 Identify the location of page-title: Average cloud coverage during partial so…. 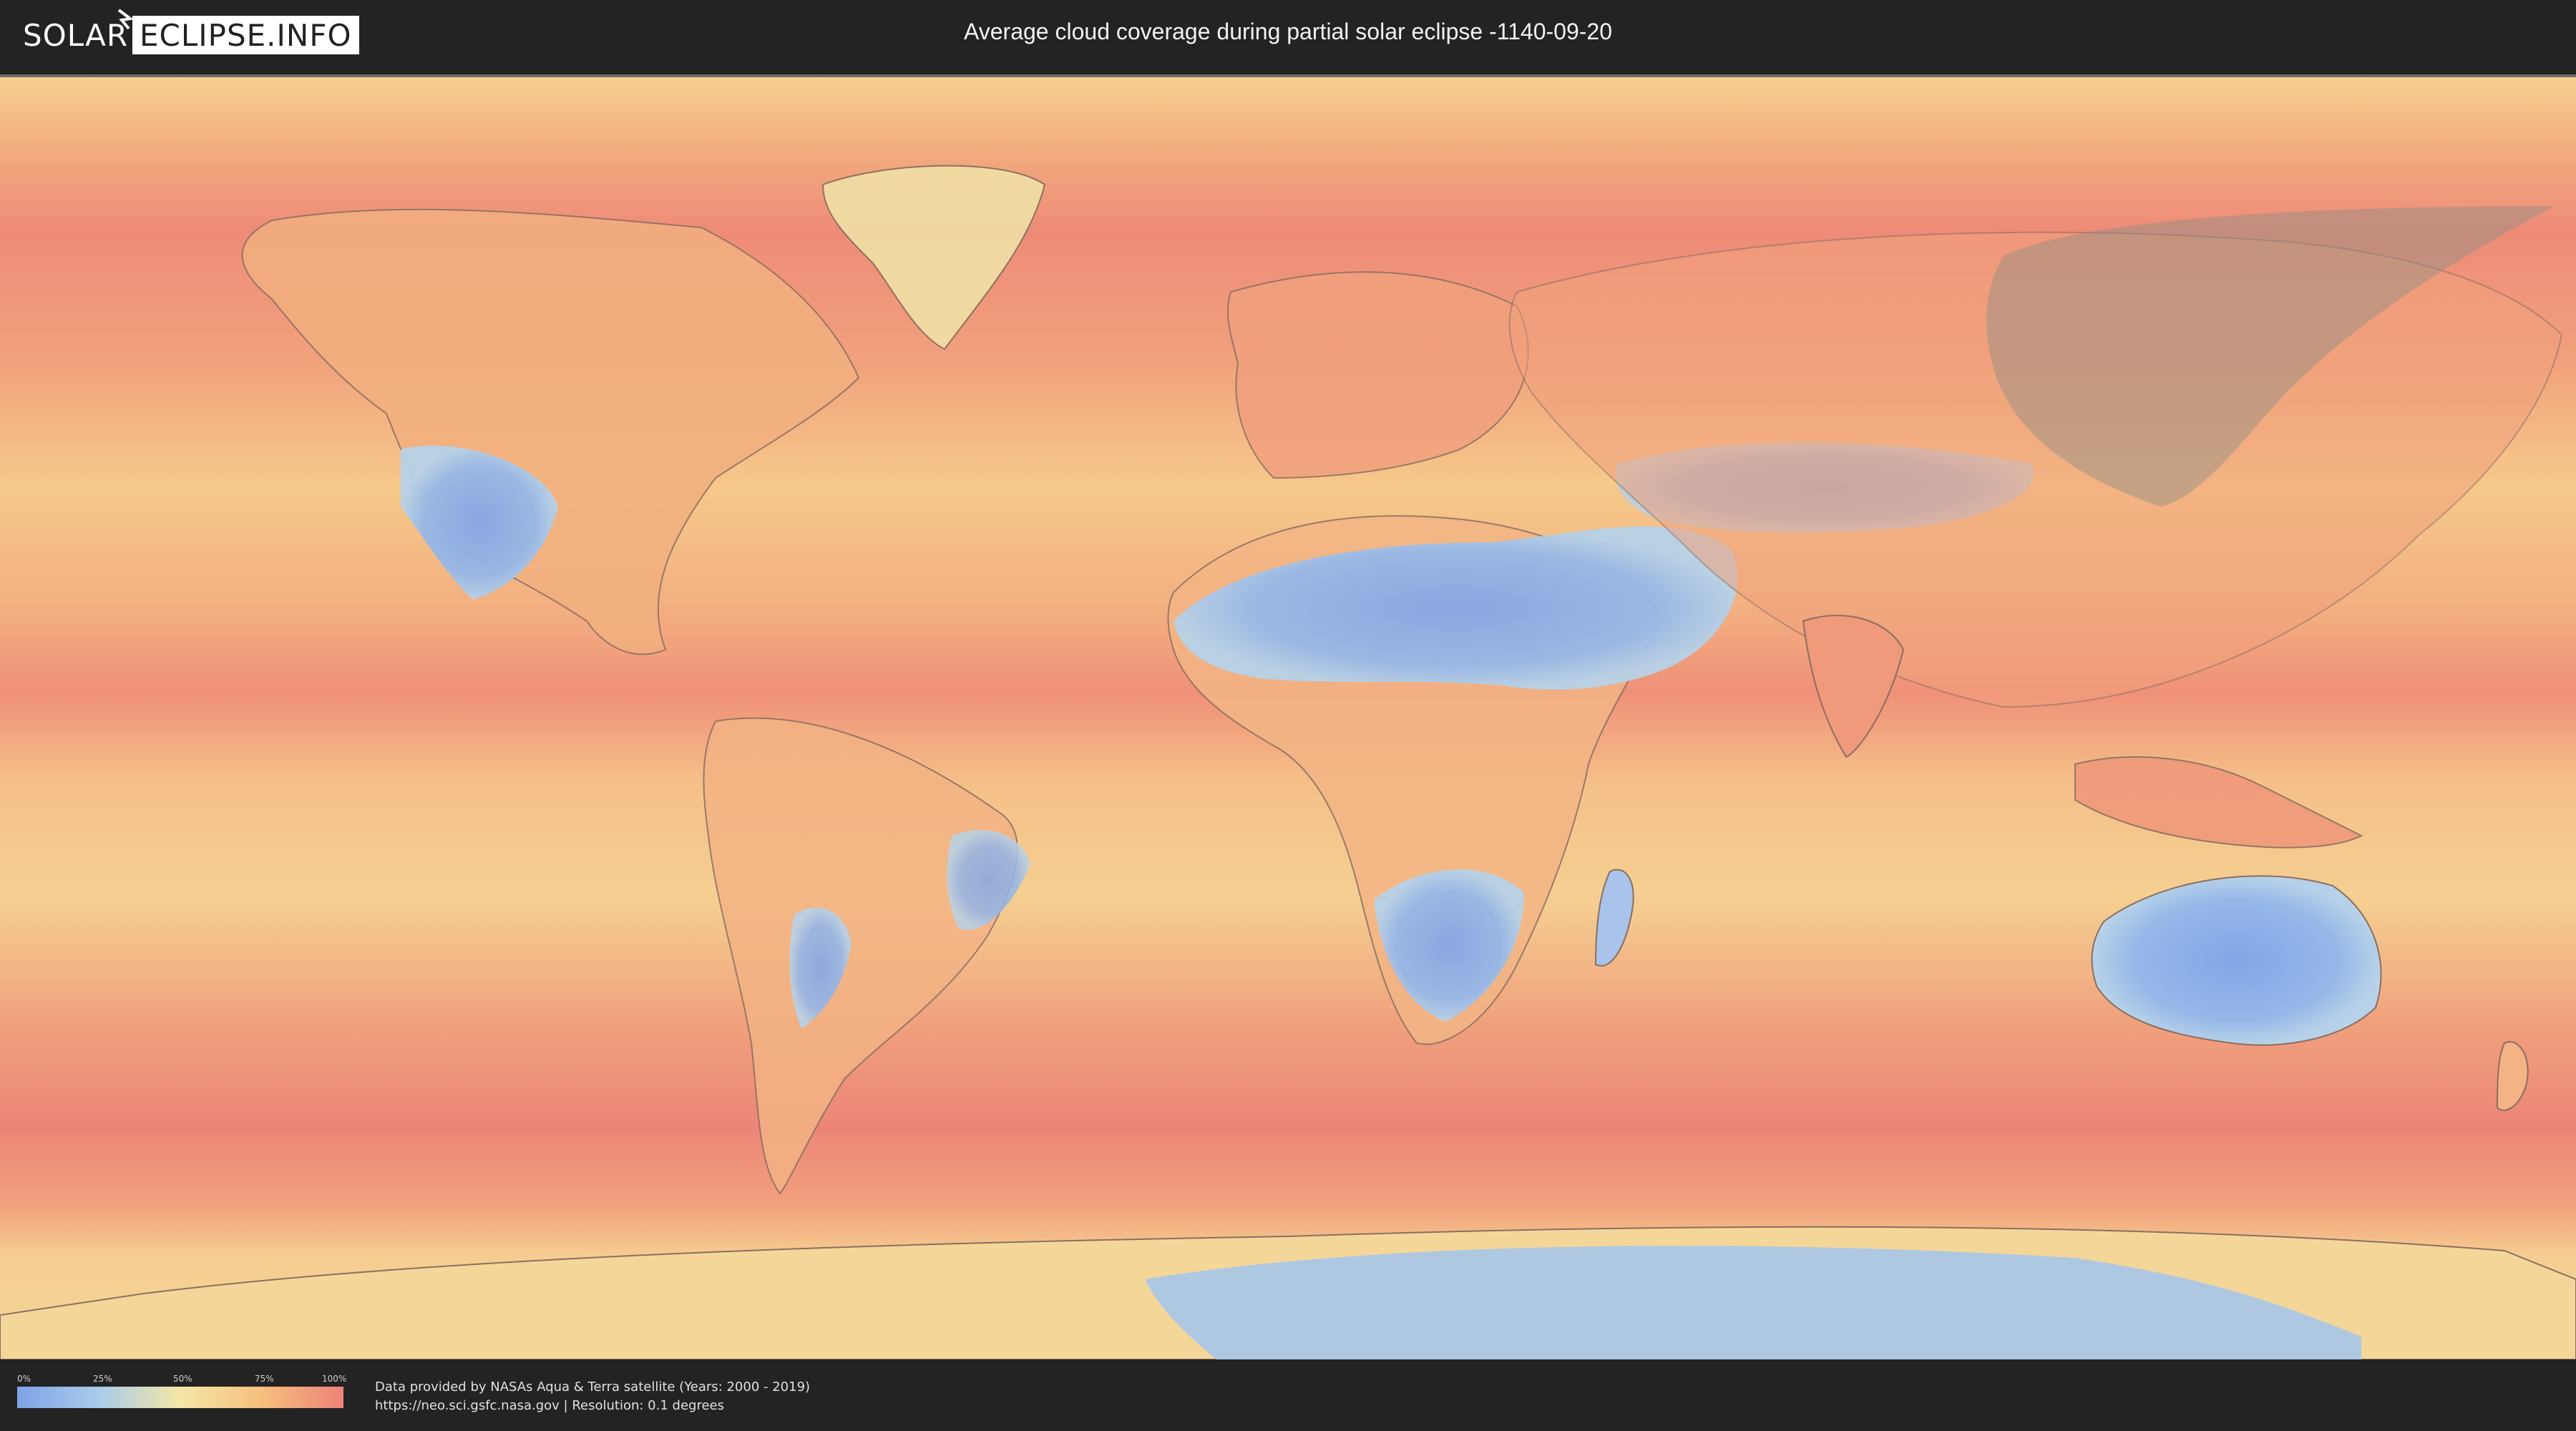
(1288, 31).